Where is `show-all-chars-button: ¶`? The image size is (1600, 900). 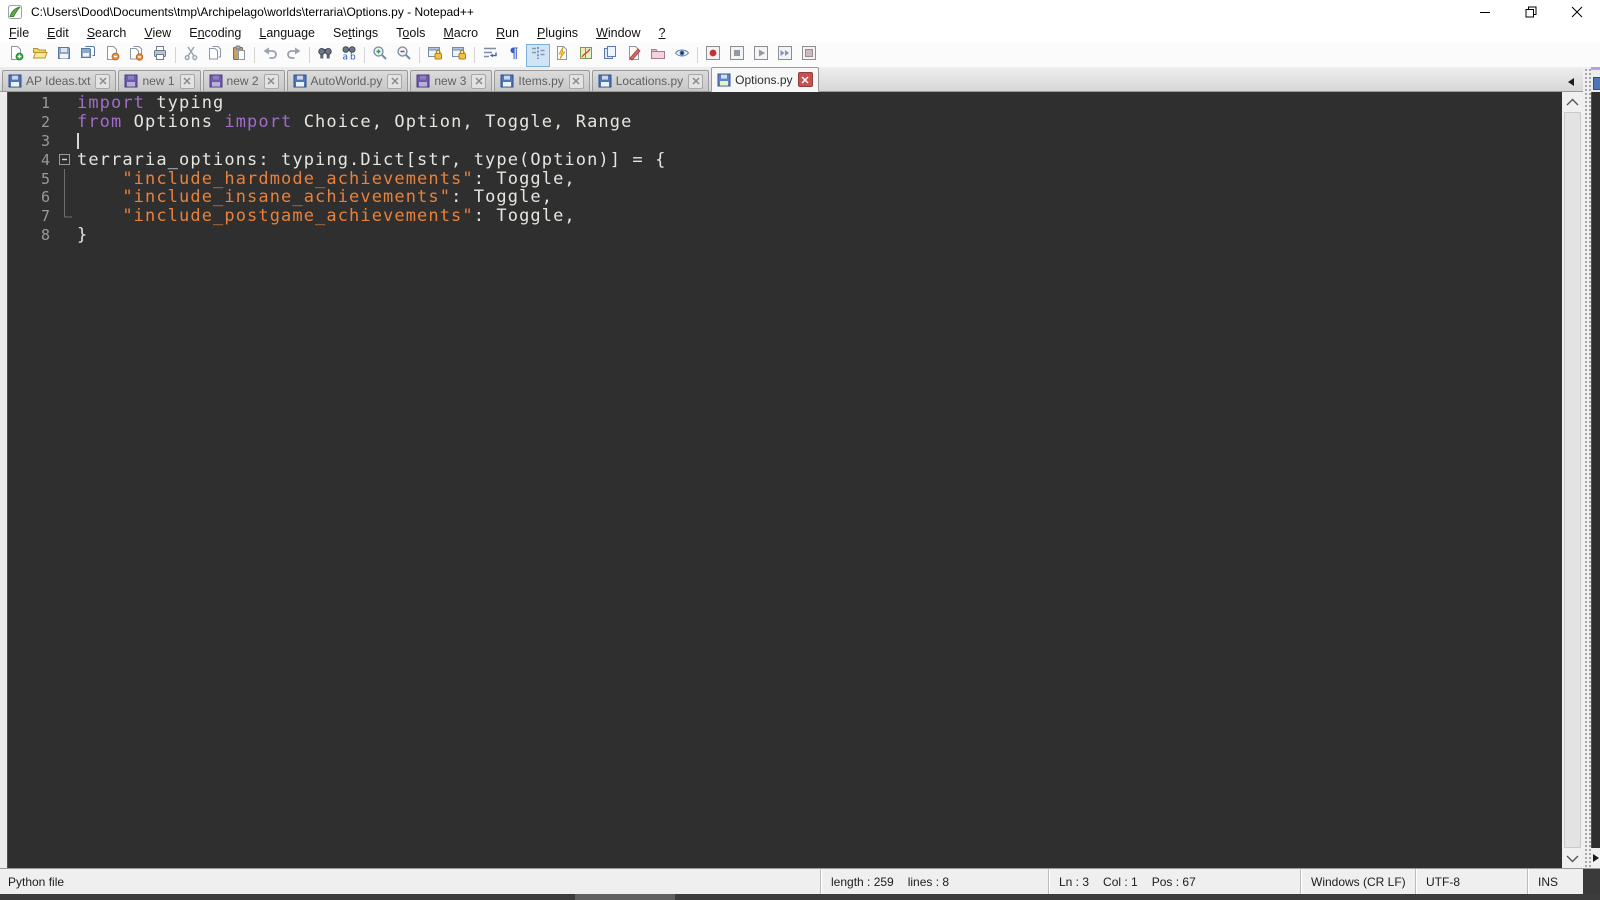
show-all-chars-button: ¶ is located at coordinates (514, 55).